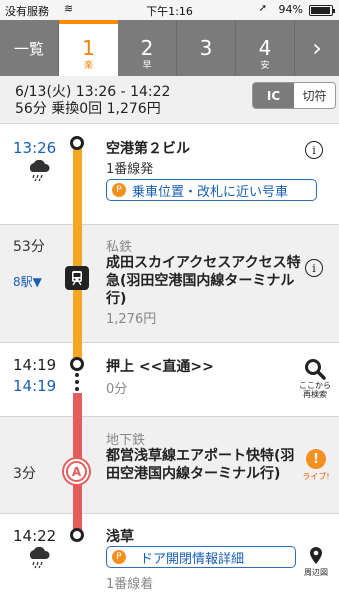 The height and width of the screenshot is (600, 339). I want to click on boarding-position-label: 乗車位置・改札に近い号車, so click(210, 192).